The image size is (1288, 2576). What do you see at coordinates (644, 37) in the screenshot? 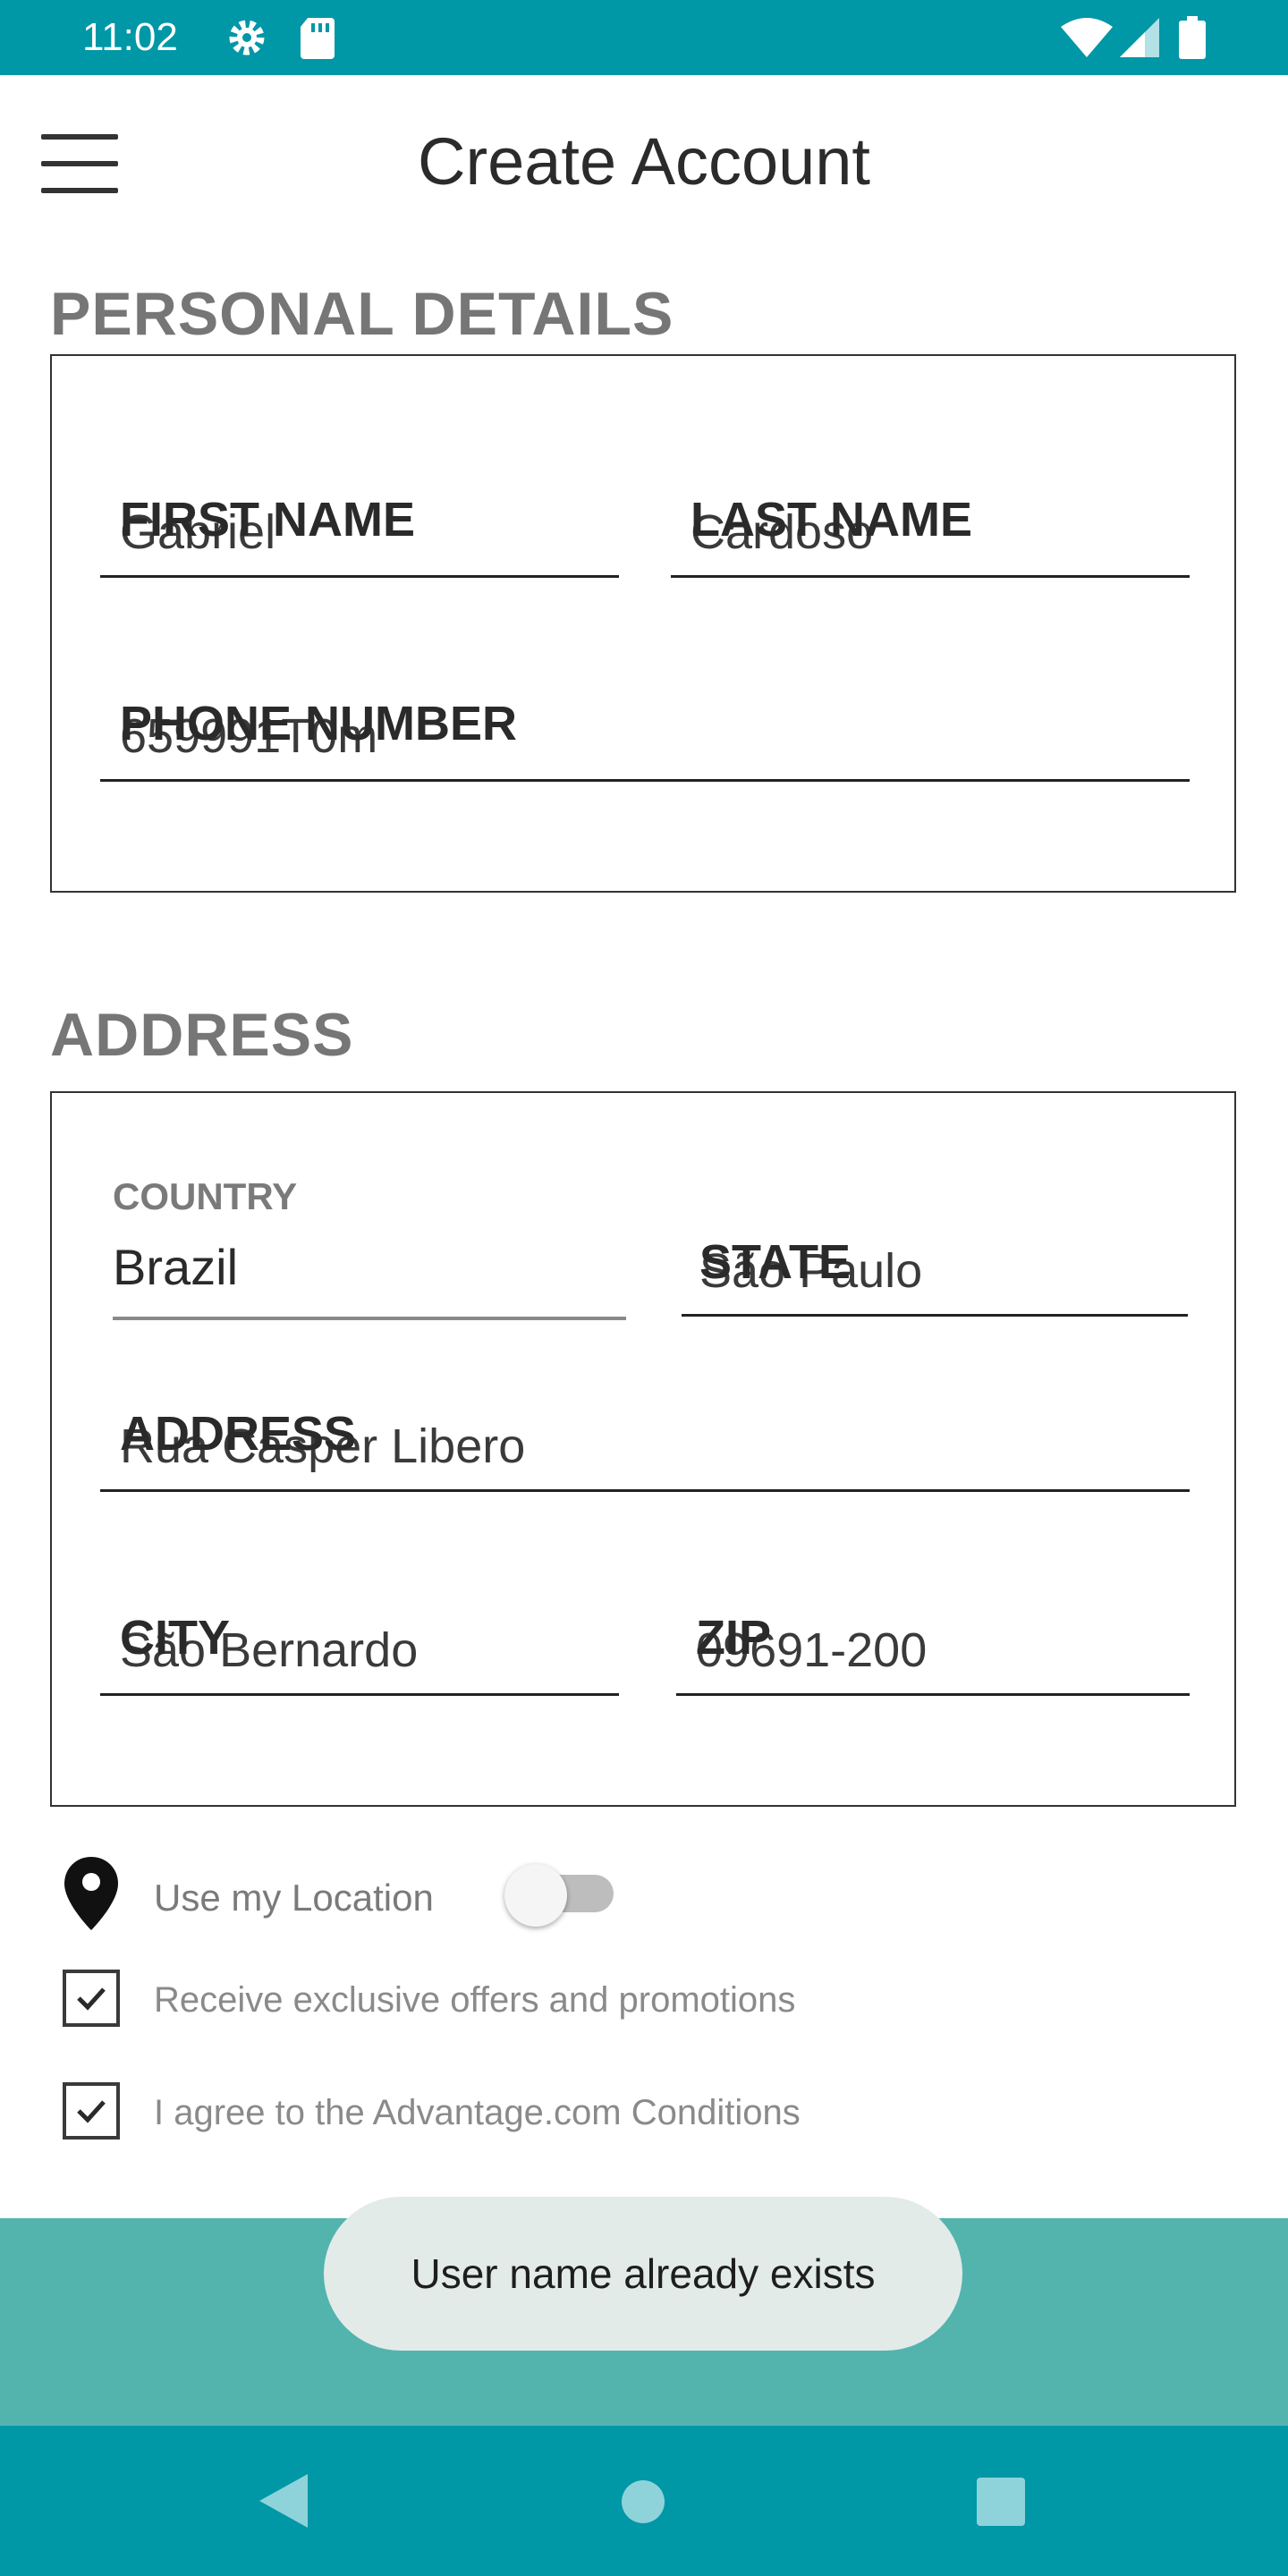
I see `status-bar: 11:02` at bounding box center [644, 37].